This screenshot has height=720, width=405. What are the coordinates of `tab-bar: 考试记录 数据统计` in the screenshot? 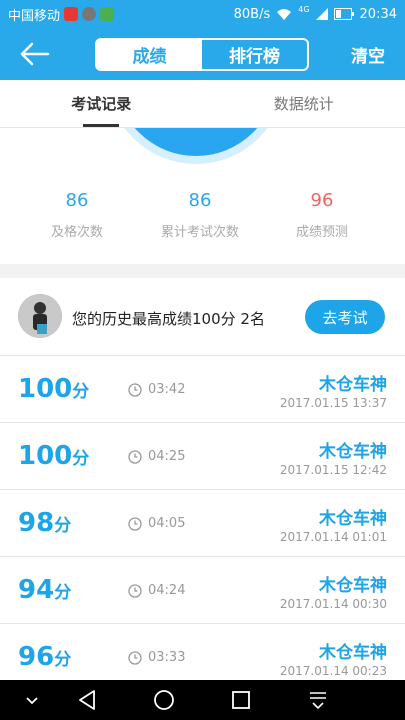 It's located at (202, 104).